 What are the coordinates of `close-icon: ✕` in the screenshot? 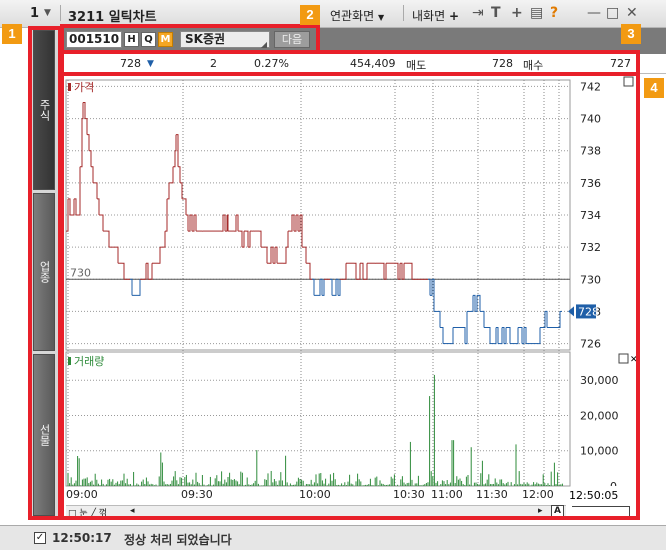 It's located at (632, 13).